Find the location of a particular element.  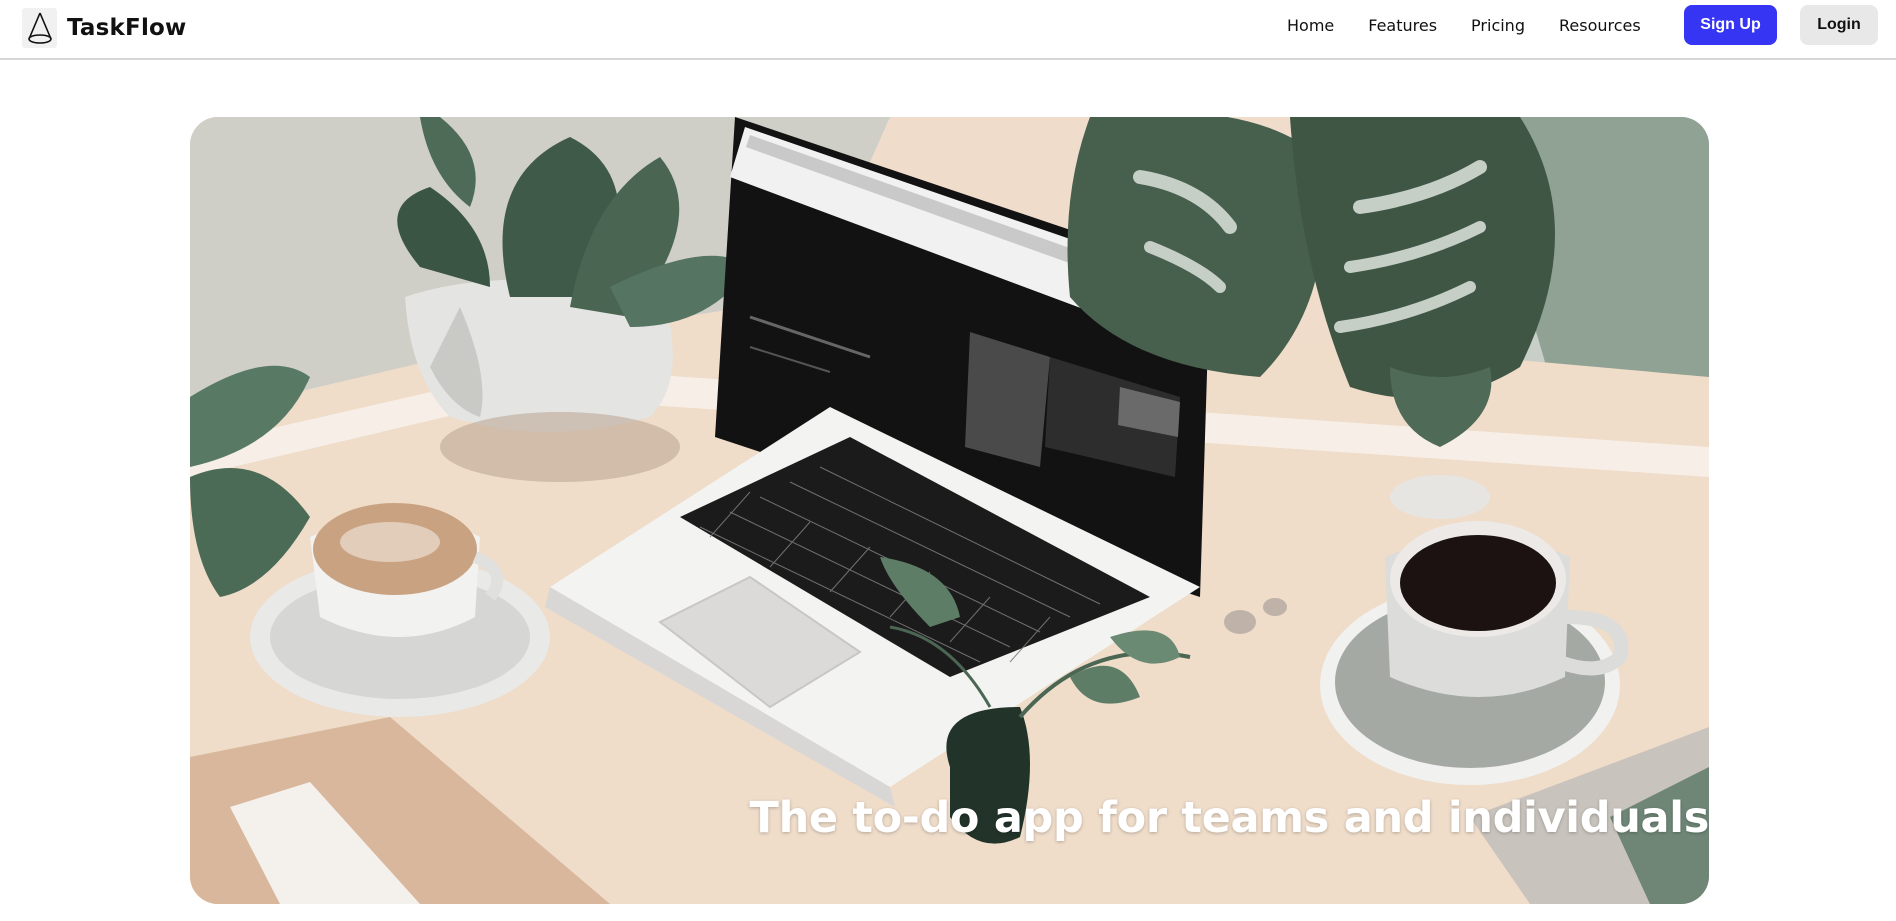

cone-logo-icon is located at coordinates (39, 28).